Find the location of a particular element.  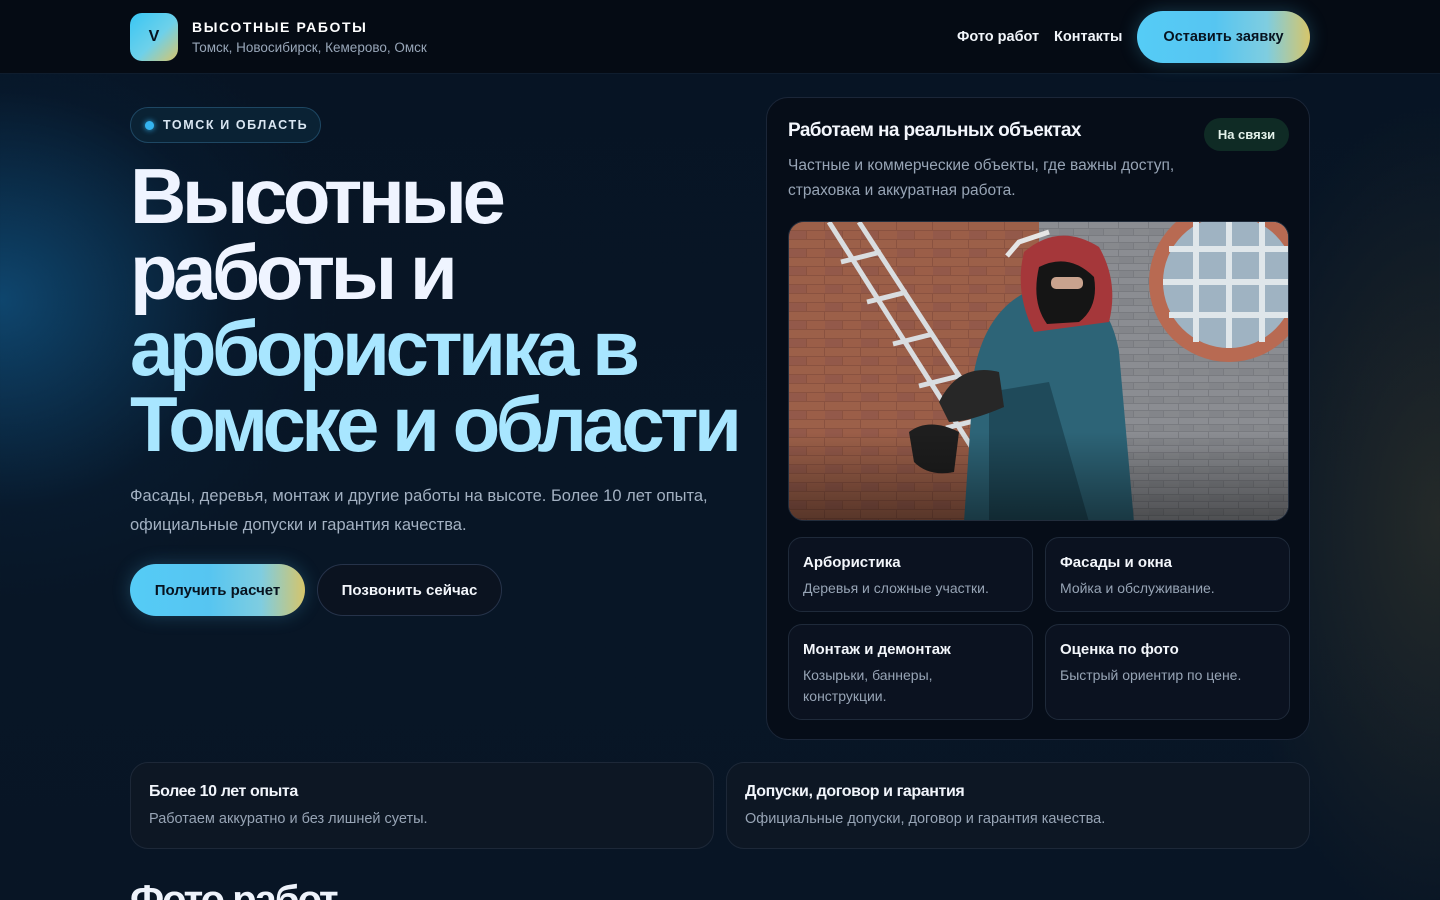

region-chip: ТОМСК И ОБЛАСТЬ is located at coordinates (225, 125).